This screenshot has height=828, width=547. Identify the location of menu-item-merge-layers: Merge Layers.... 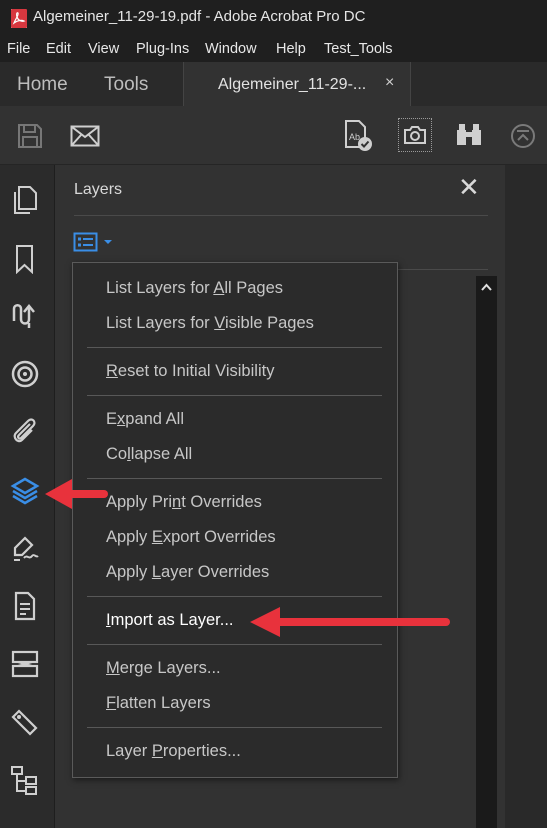
(163, 668).